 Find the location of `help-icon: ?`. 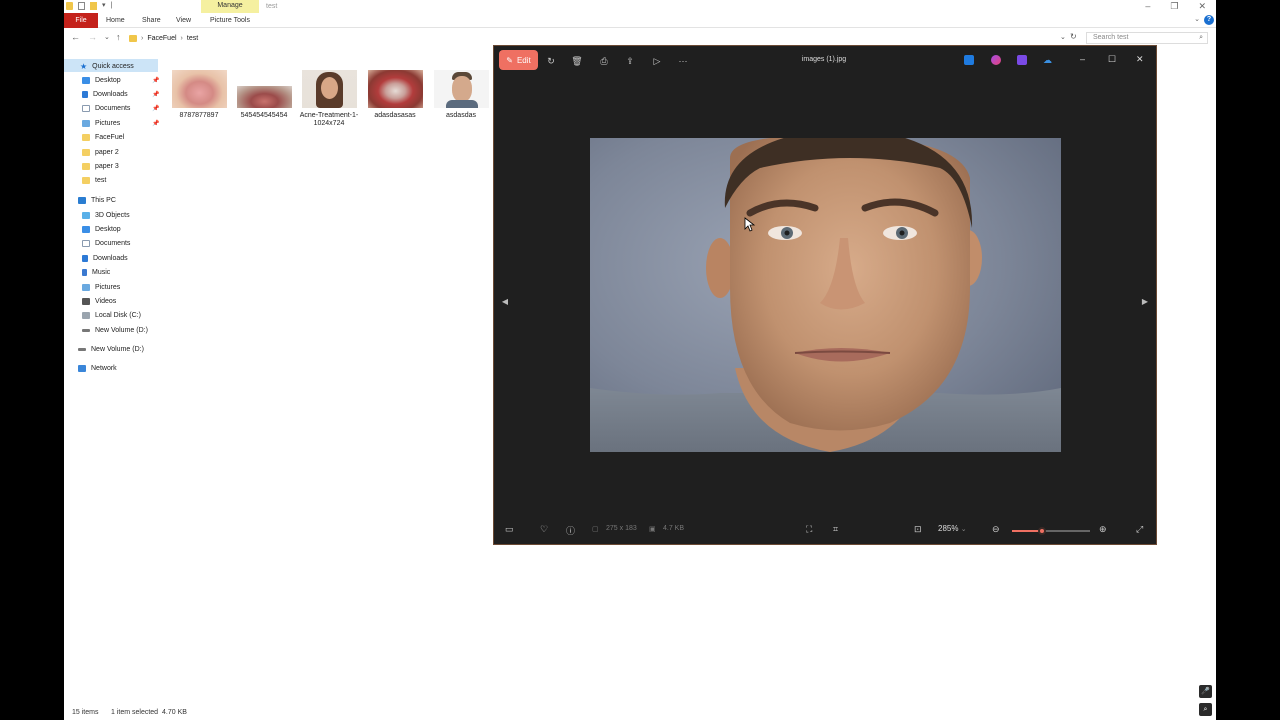

help-icon: ? is located at coordinates (1209, 20).